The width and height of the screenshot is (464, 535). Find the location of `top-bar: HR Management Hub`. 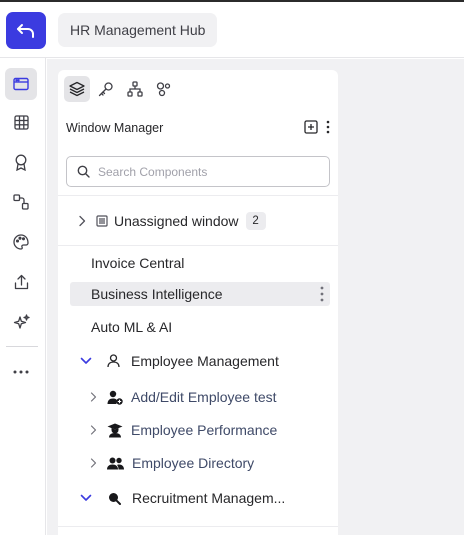

top-bar: HR Management Hub is located at coordinates (232, 30).